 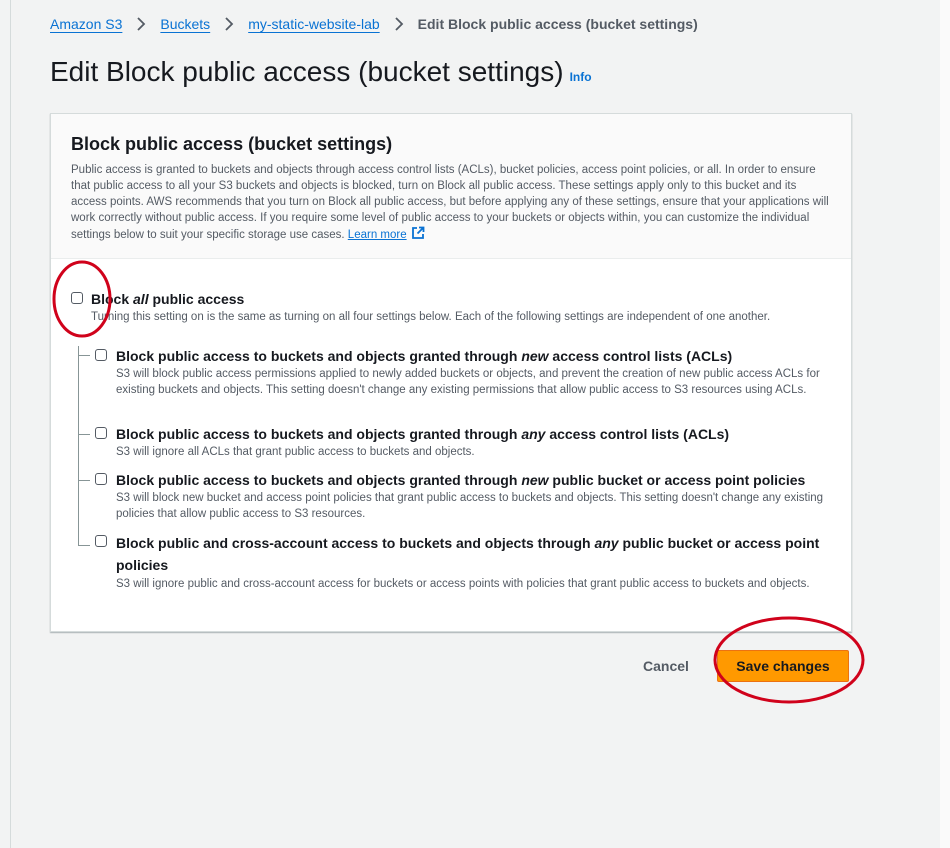 I want to click on page-left-border, so click(x=10, y=424).